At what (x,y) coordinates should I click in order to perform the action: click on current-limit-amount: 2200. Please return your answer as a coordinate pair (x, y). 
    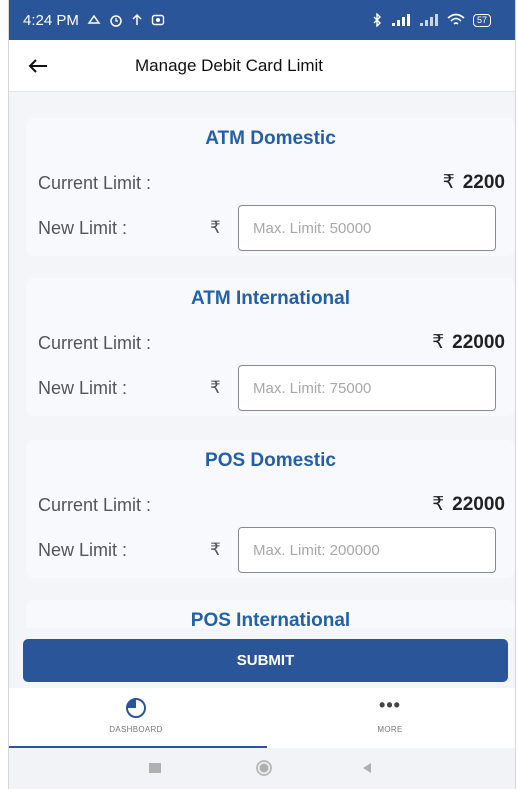
    Looking at the image, I should click on (483, 182).